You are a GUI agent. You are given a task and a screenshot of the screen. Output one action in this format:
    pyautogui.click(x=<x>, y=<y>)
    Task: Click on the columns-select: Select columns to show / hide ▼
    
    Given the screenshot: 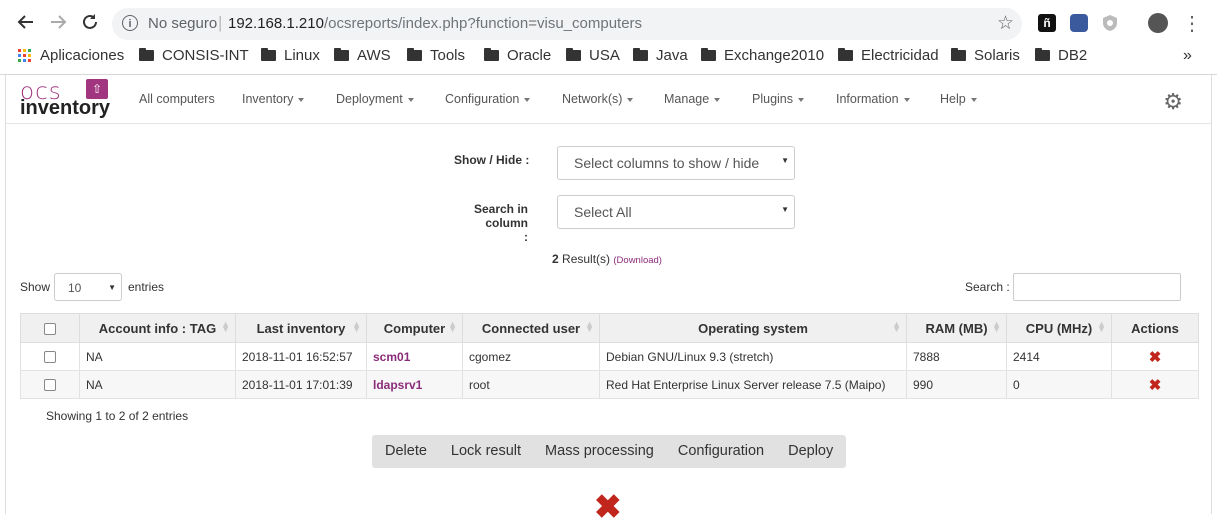 What is the action you would take?
    pyautogui.click(x=676, y=163)
    